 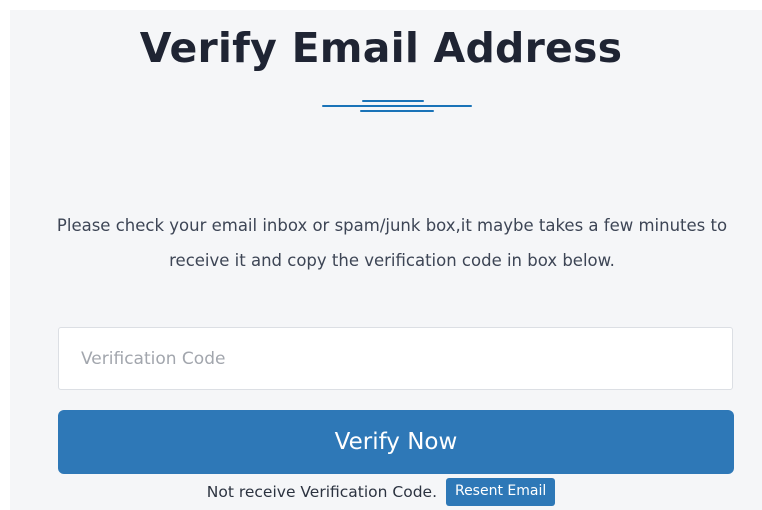 What do you see at coordinates (395, 358) in the screenshot?
I see `verification-code-input` at bounding box center [395, 358].